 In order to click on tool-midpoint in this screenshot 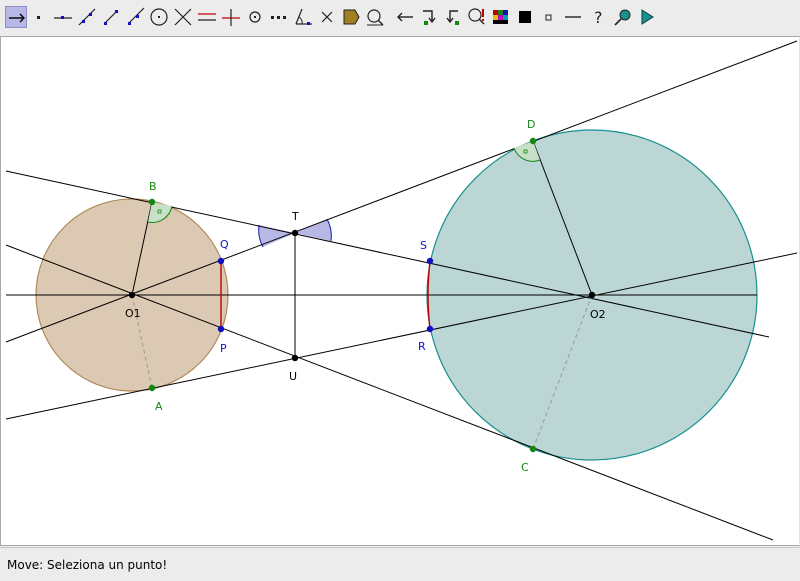, I will do `click(255, 17)`.